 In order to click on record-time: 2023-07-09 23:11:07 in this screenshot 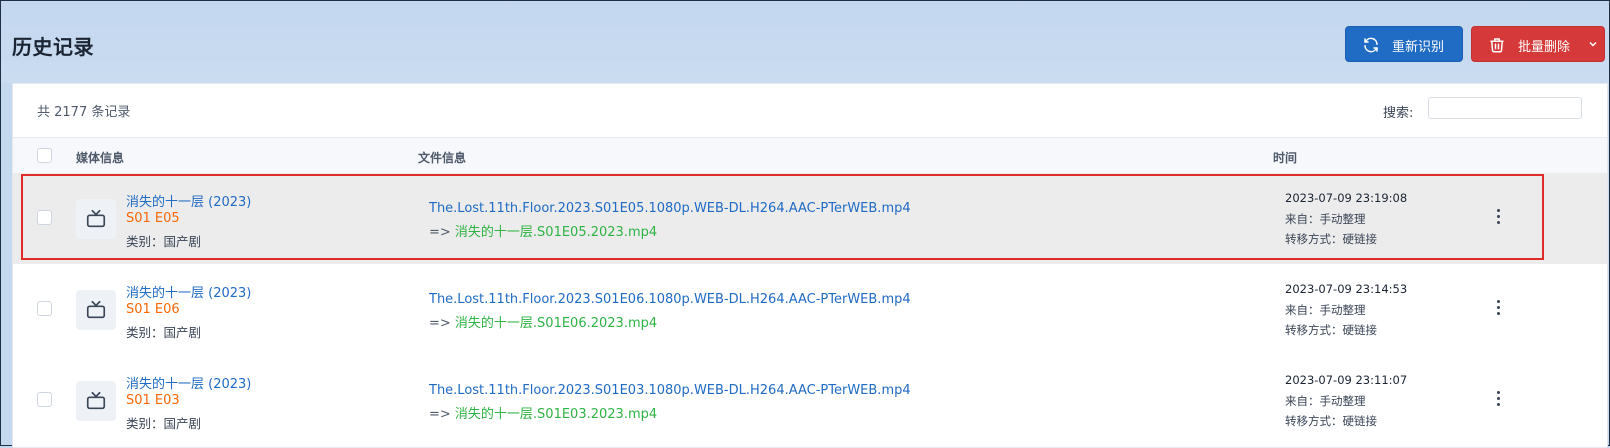, I will do `click(1346, 380)`.